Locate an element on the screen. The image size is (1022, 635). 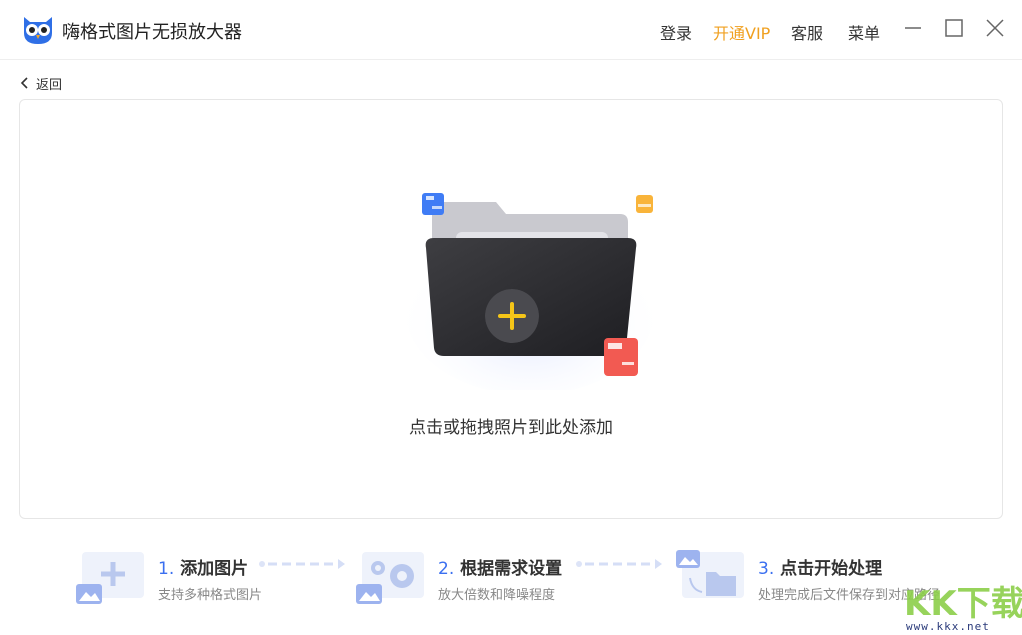
step-settings: 2. 根据需求设置 放大倍数和降噪程度 is located at coordinates (466, 578).